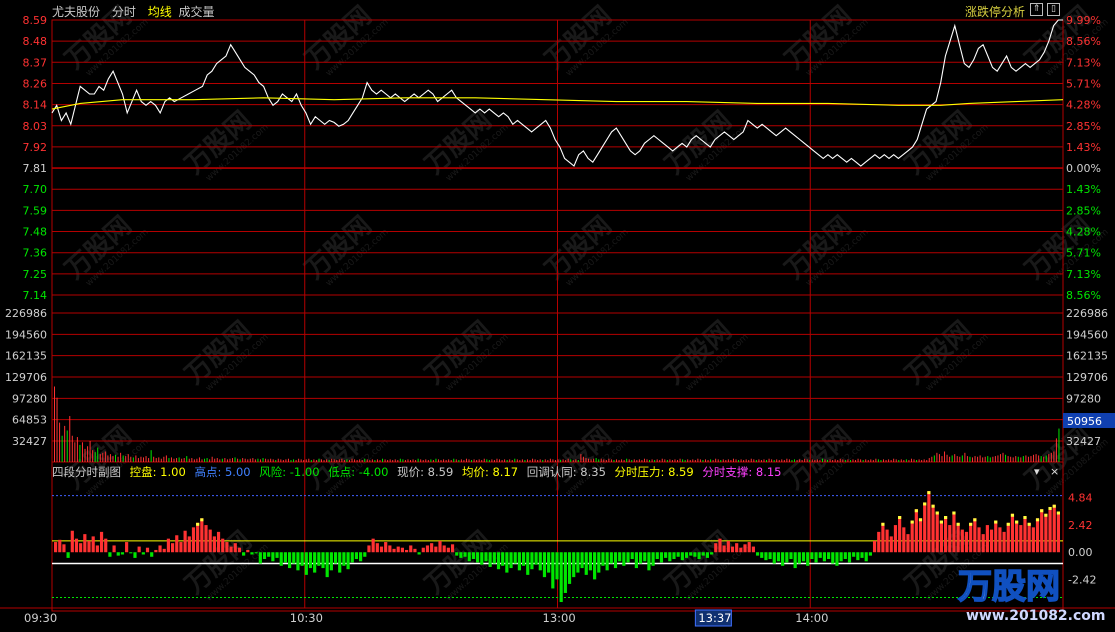 The height and width of the screenshot is (632, 1115). I want to click on tab-volume: 成交量, so click(197, 12).